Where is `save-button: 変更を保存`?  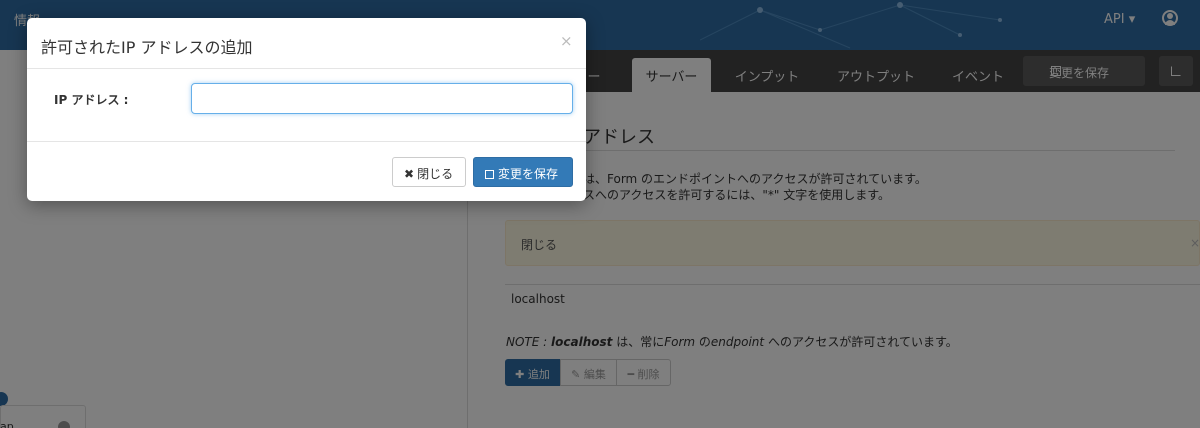 save-button: 変更を保存 is located at coordinates (523, 172).